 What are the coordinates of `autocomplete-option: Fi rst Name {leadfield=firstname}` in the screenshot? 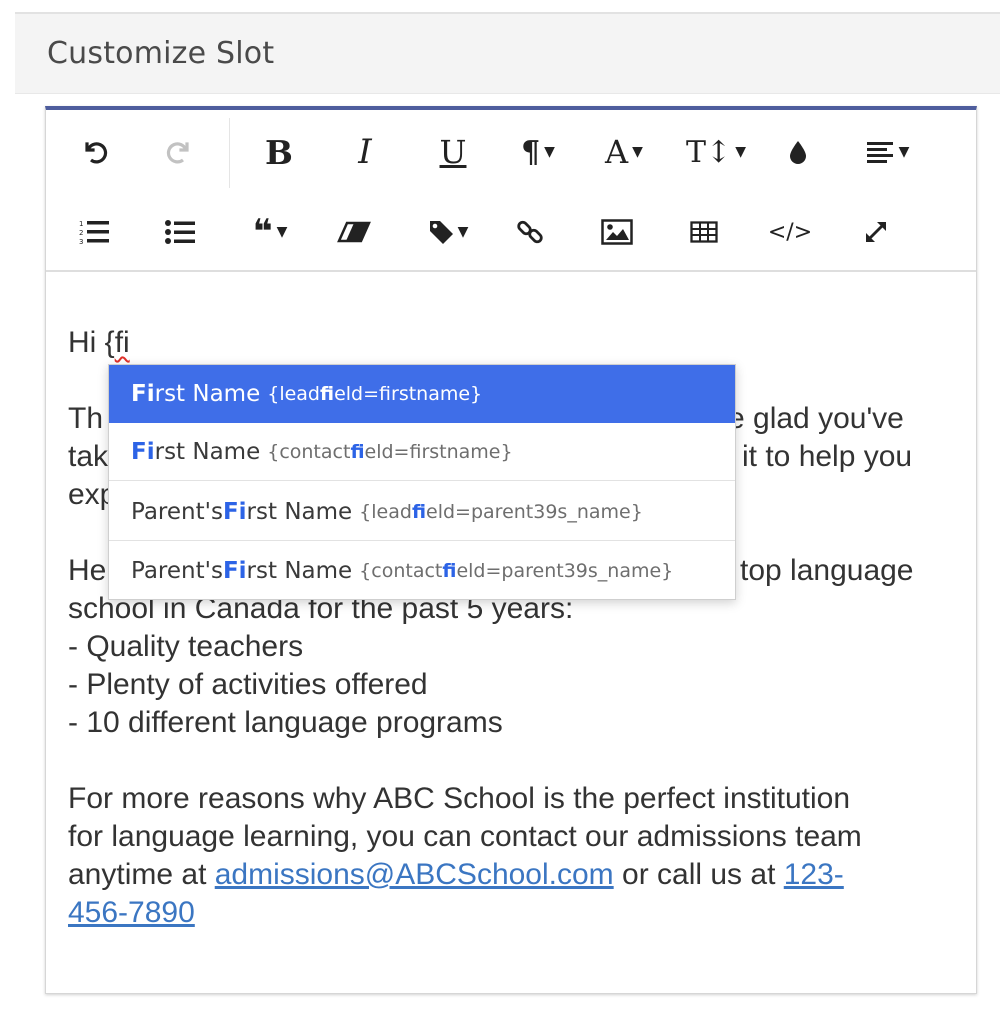 It's located at (422, 394).